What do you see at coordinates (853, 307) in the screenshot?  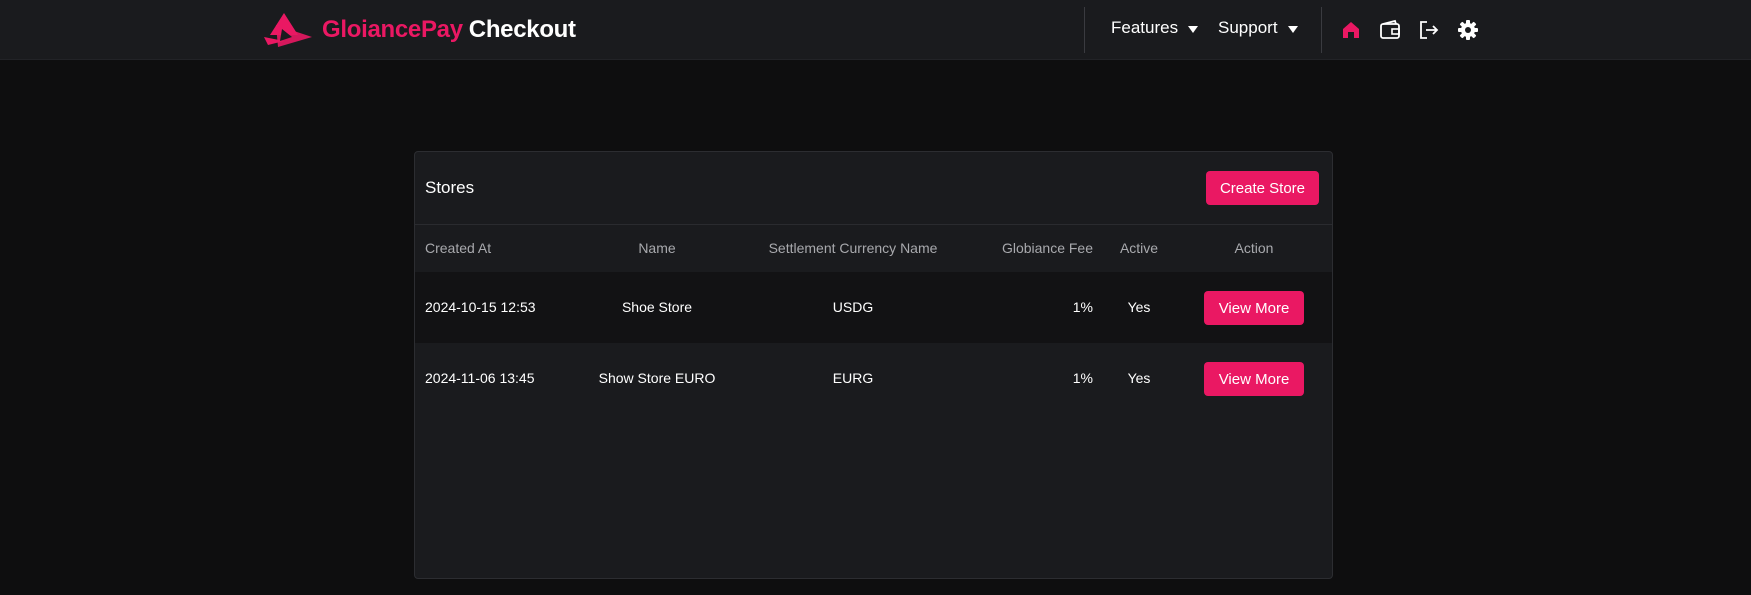 I see `cell-settlement-currency: USDG` at bounding box center [853, 307].